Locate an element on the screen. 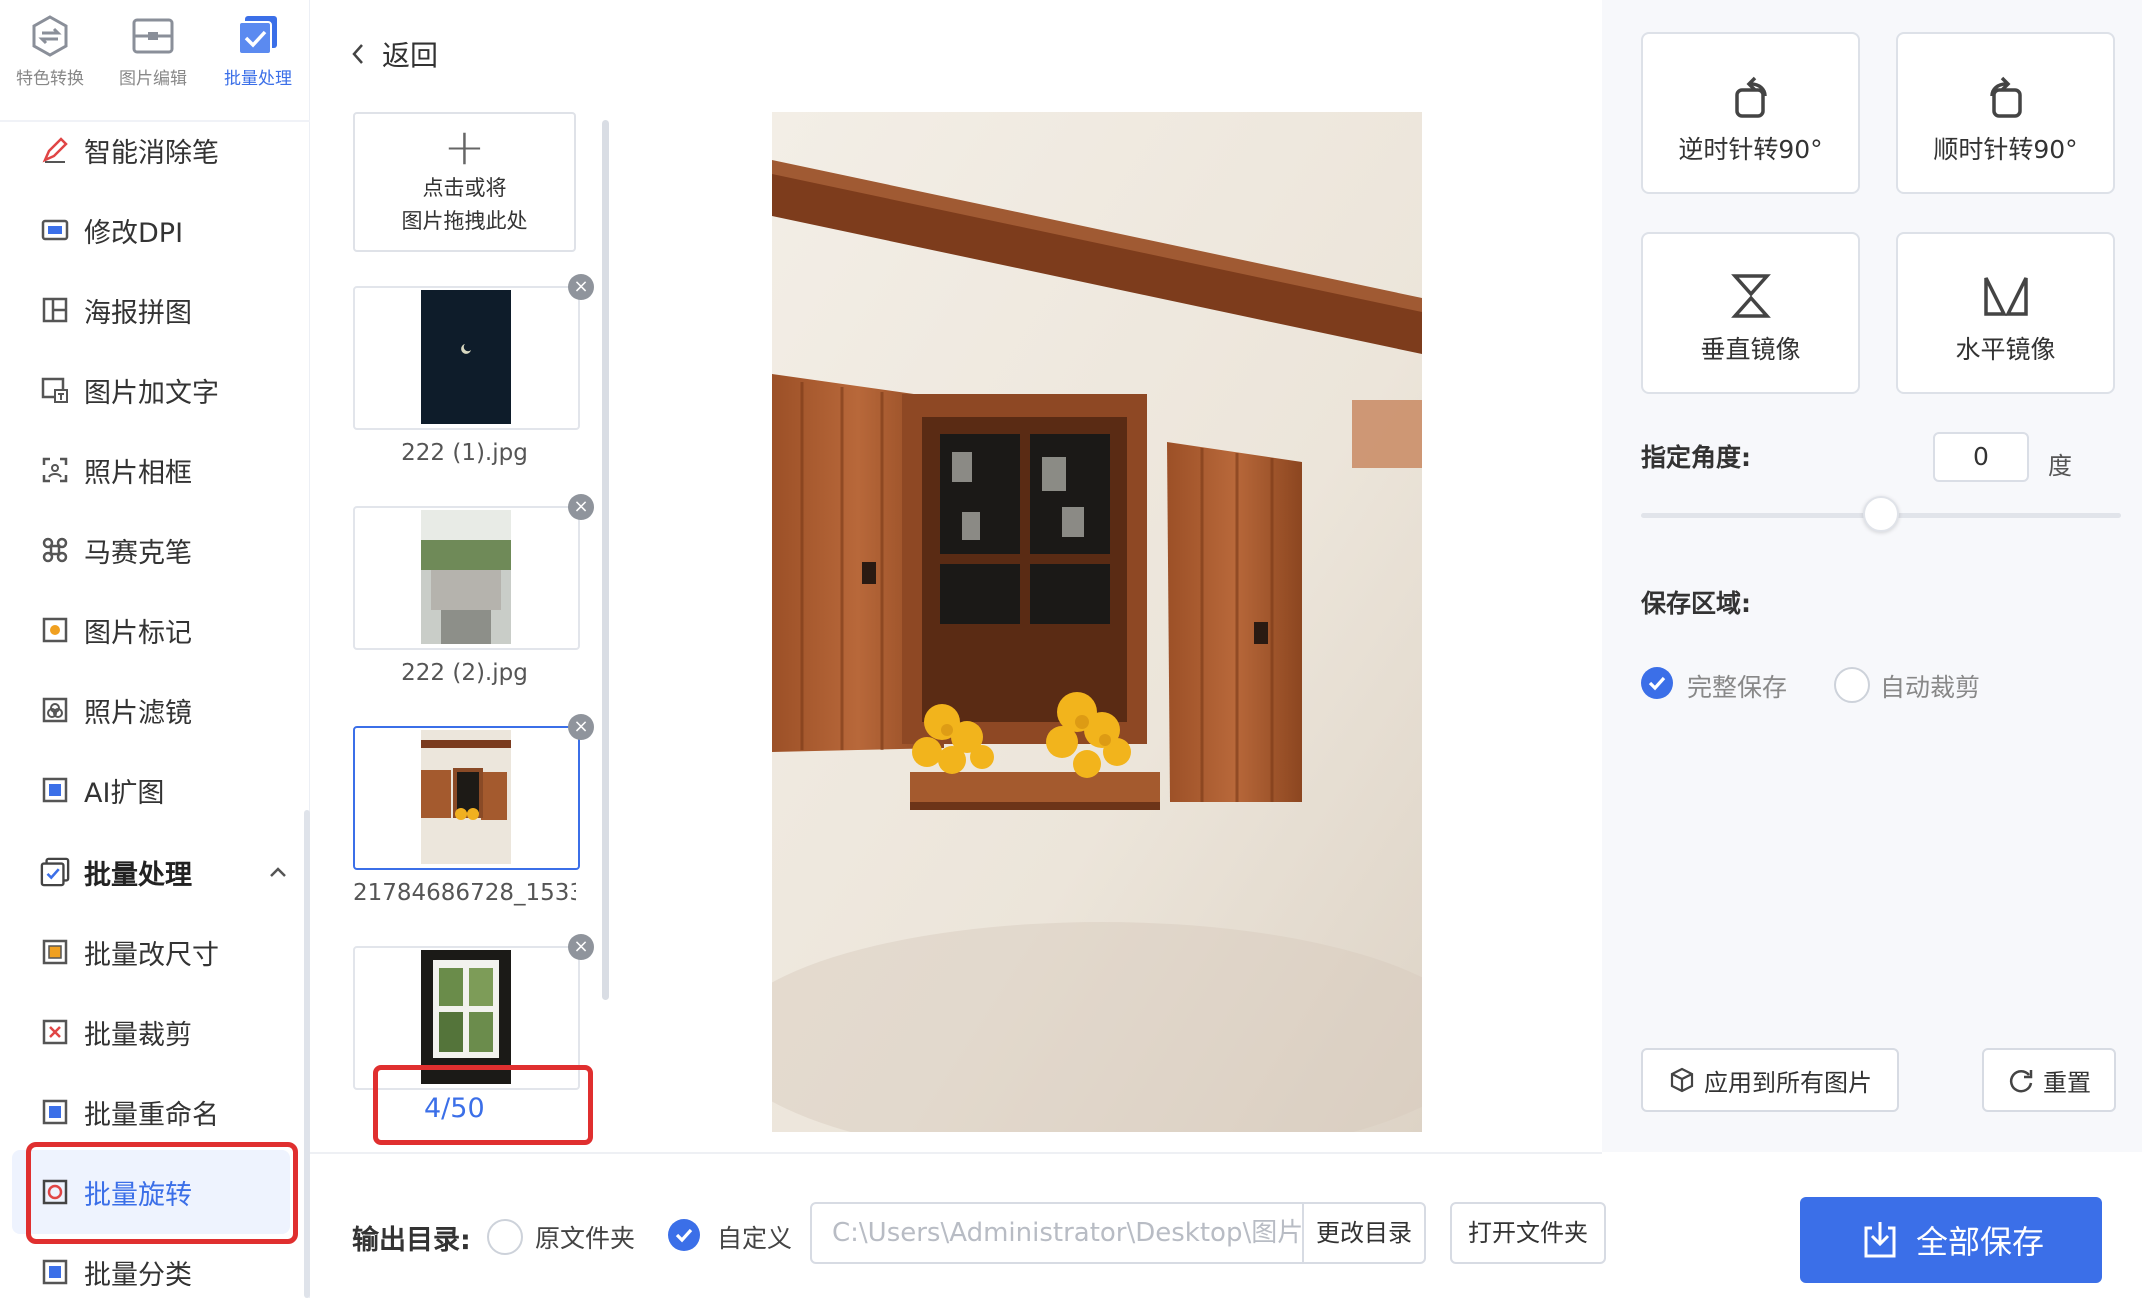  sidebar-item-image-mark: 图片标记 is located at coordinates (116, 630).